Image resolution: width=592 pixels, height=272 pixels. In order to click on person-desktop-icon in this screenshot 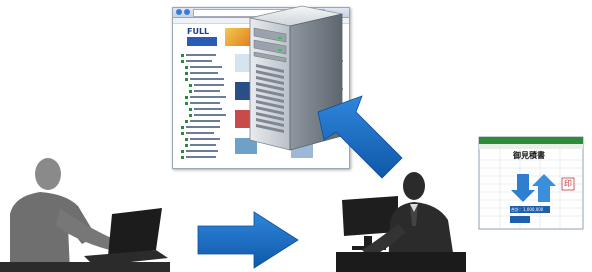, I will do `click(401, 222)`.